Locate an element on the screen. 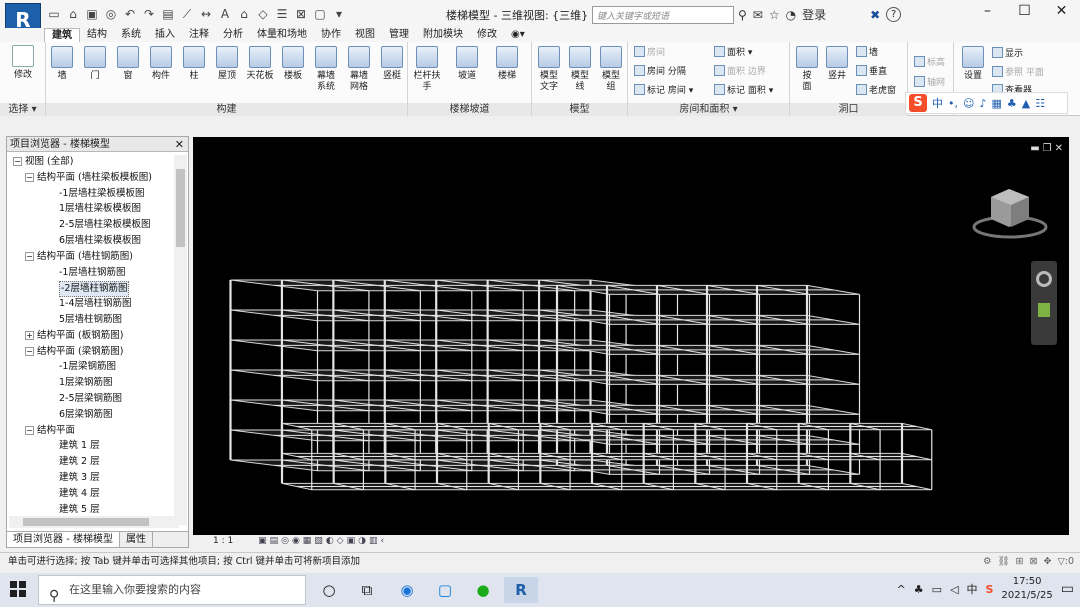 Image resolution: width=1080 pixels, height=607 pixels. view-restore-icon: ❐ is located at coordinates (1047, 148).